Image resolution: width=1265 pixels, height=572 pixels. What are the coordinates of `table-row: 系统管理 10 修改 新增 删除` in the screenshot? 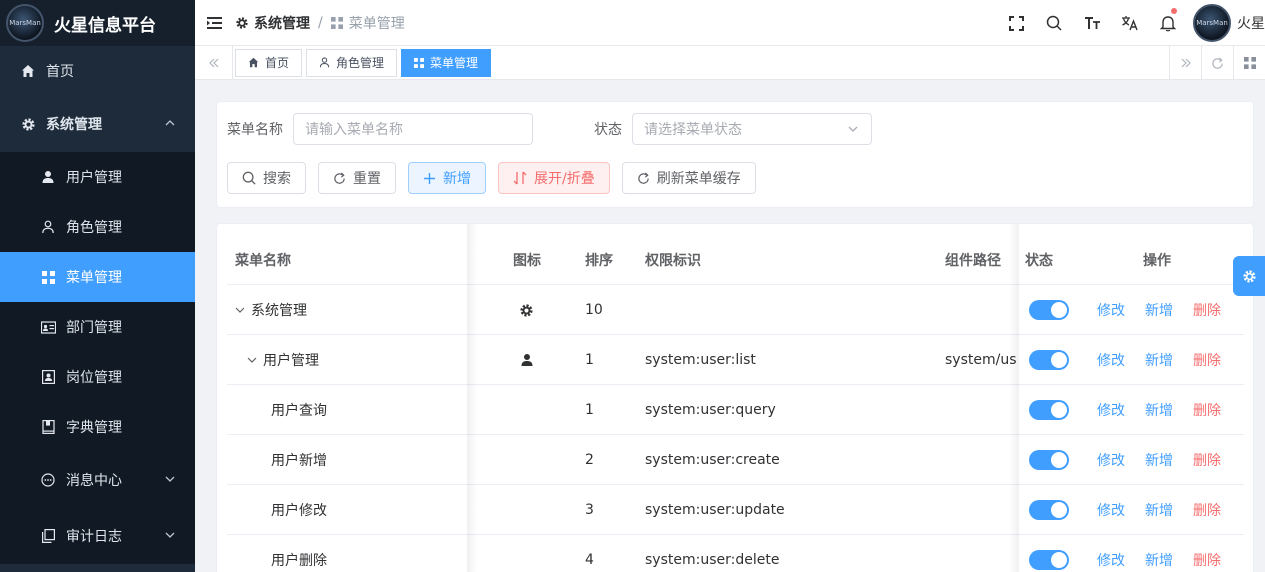 It's located at (735, 310).